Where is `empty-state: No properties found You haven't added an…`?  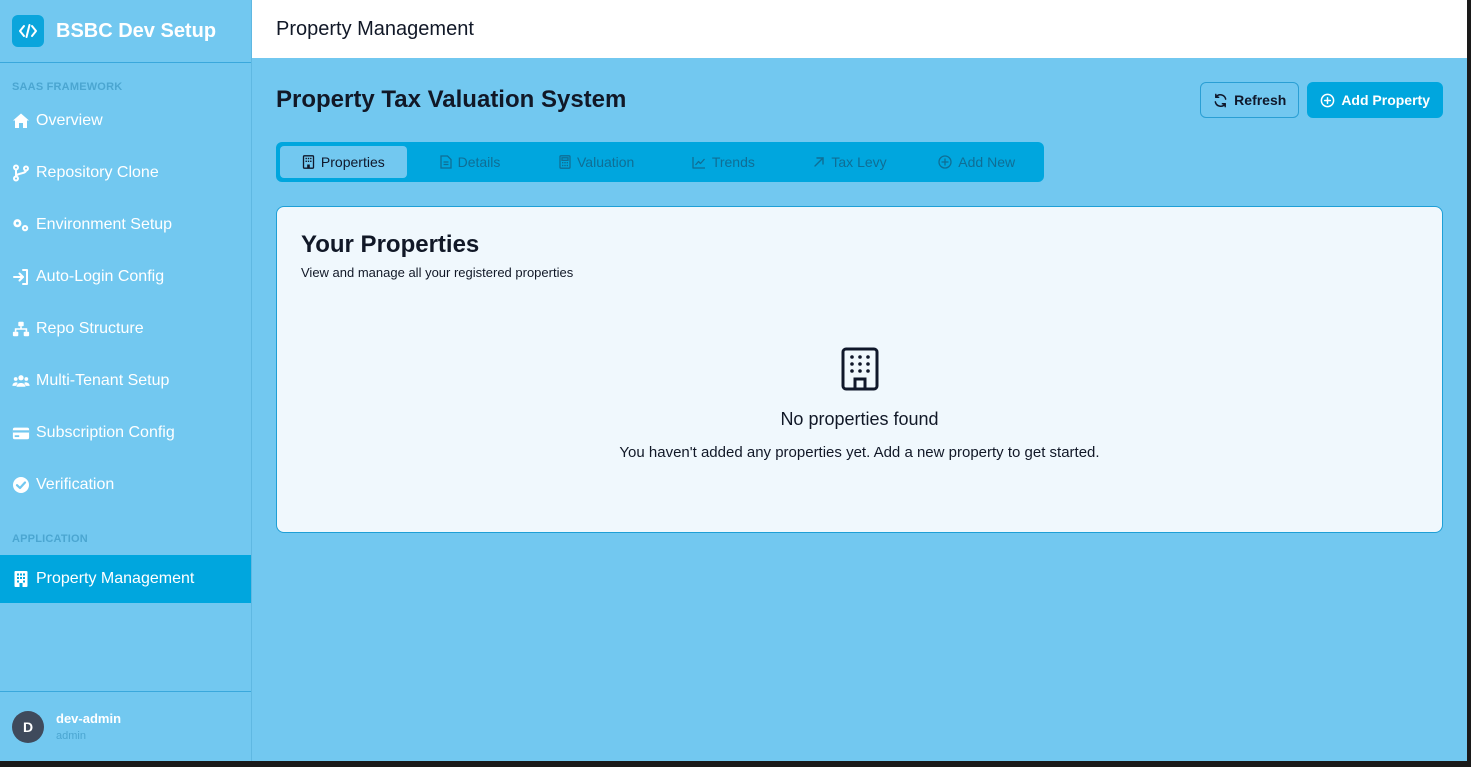 empty-state: No properties found You haven't added an… is located at coordinates (859, 404).